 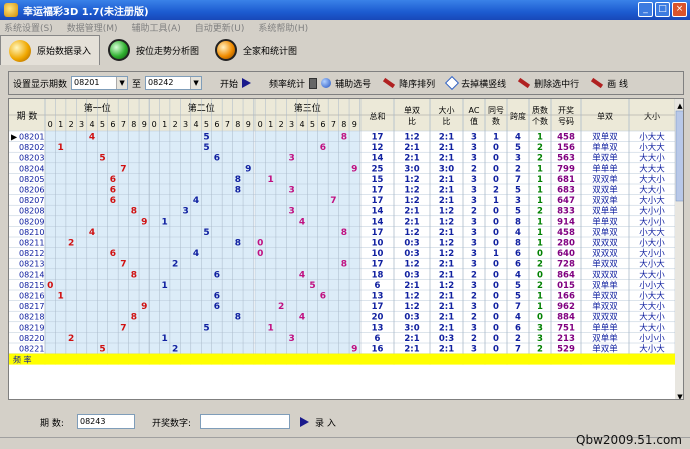 I want to click on draw_no-cell: 681, so click(x=566, y=180).